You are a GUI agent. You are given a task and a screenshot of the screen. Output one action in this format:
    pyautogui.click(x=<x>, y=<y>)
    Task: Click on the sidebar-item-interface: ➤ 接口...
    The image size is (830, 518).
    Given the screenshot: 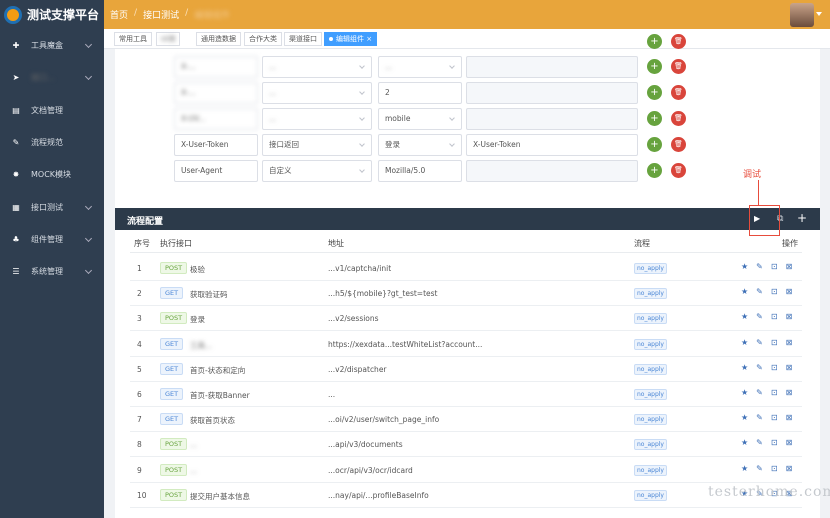 What is the action you would take?
    pyautogui.click(x=52, y=77)
    